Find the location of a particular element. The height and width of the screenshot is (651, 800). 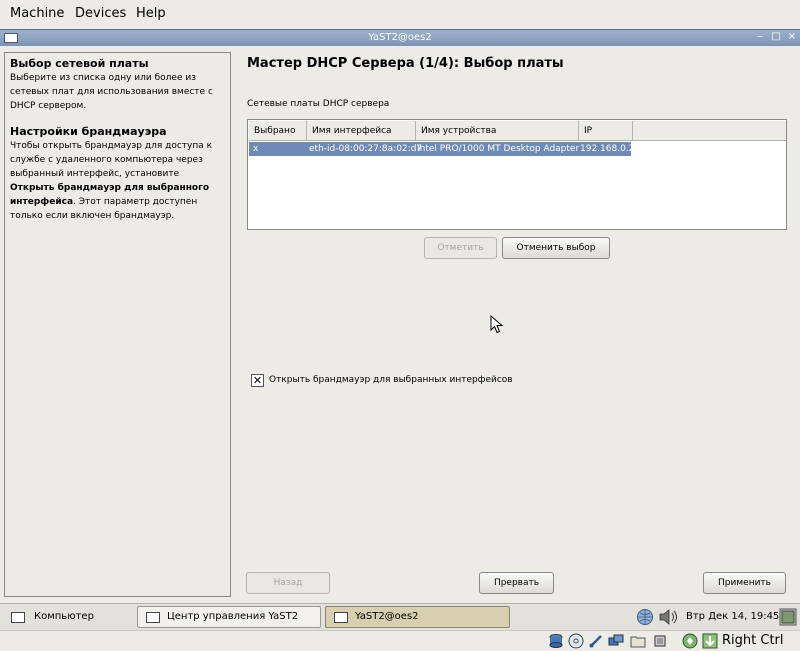

task-label: YaST2@oes2 is located at coordinates (387, 616).